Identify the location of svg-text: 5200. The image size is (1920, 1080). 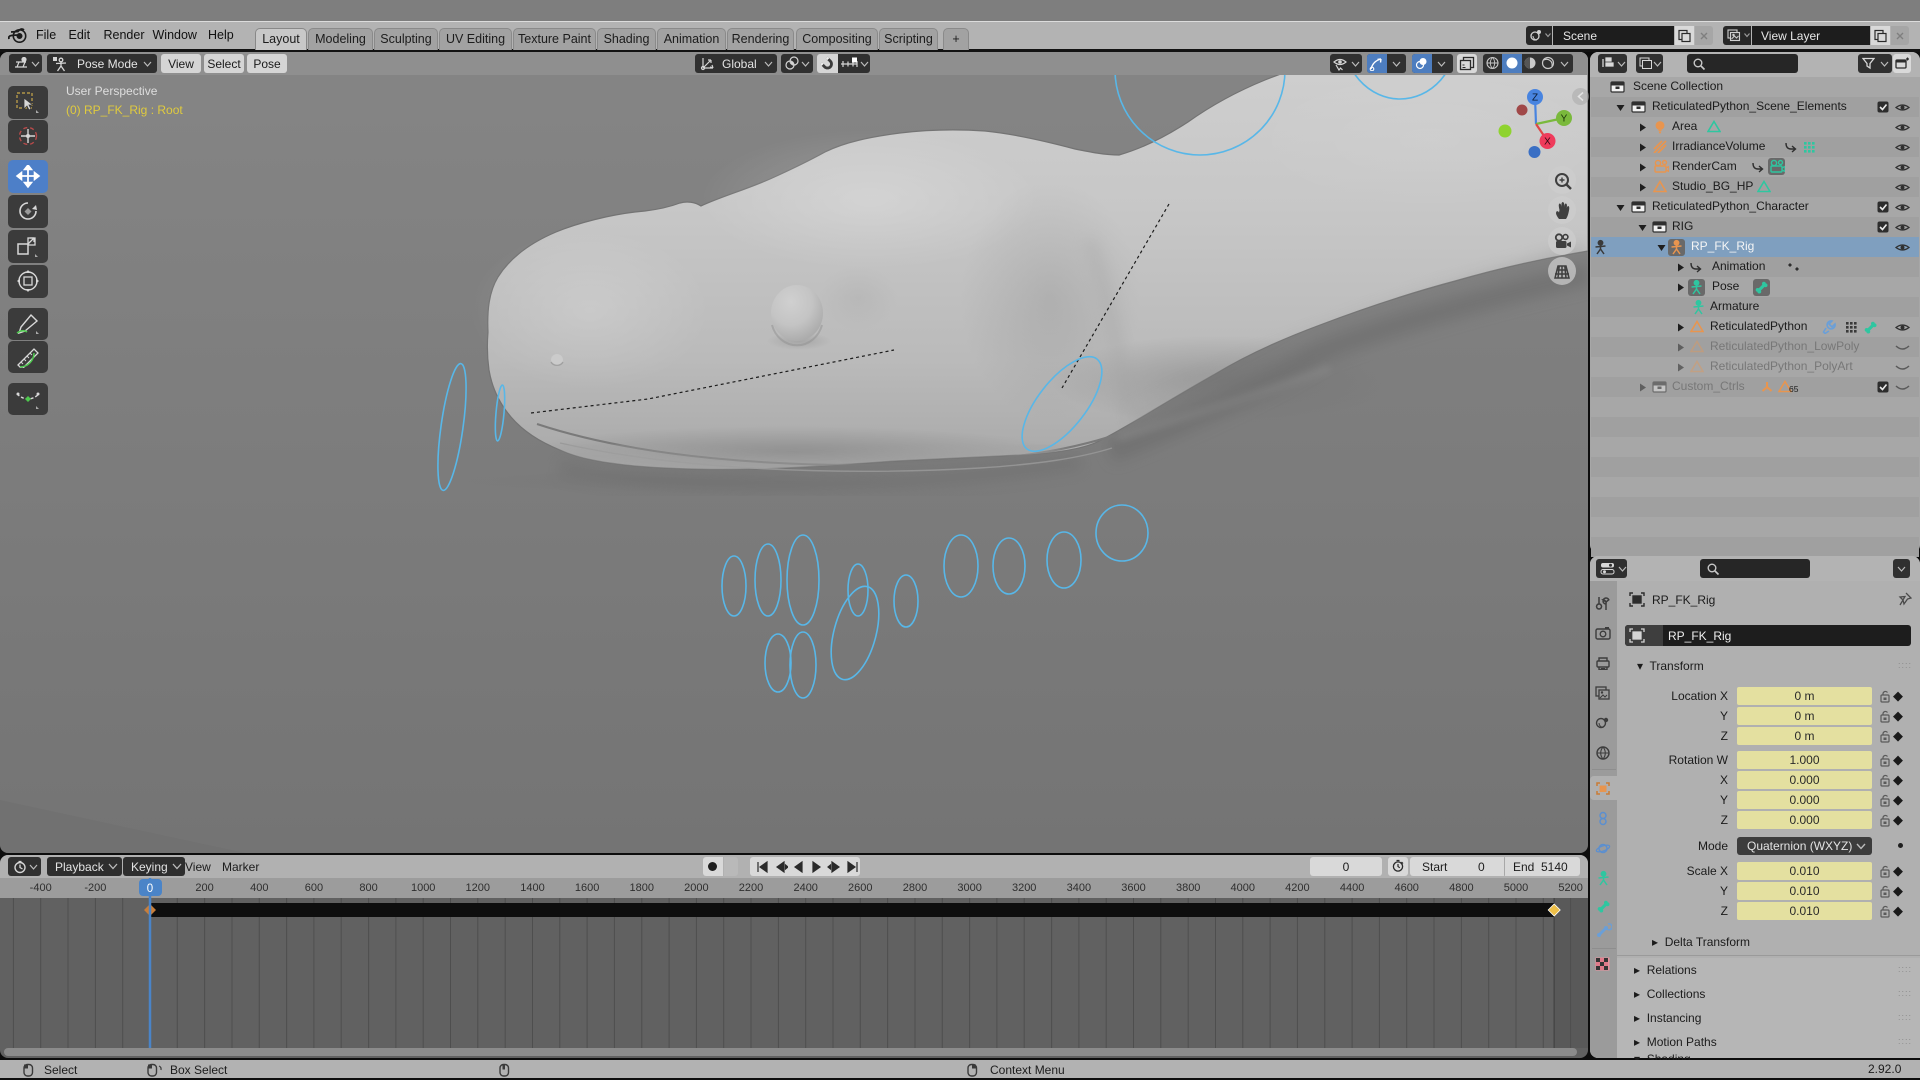
(1570, 888).